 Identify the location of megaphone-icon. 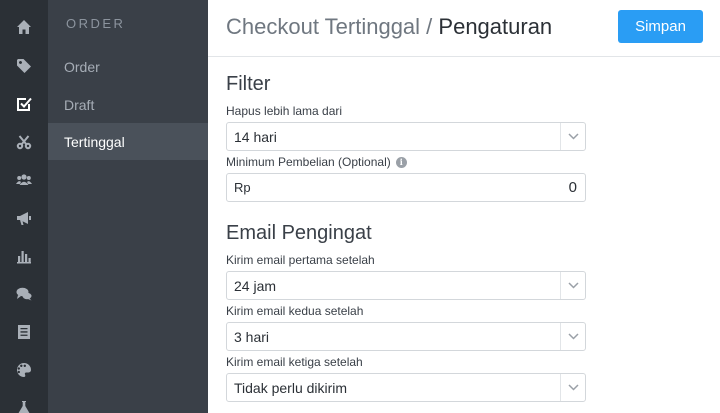
(24, 218).